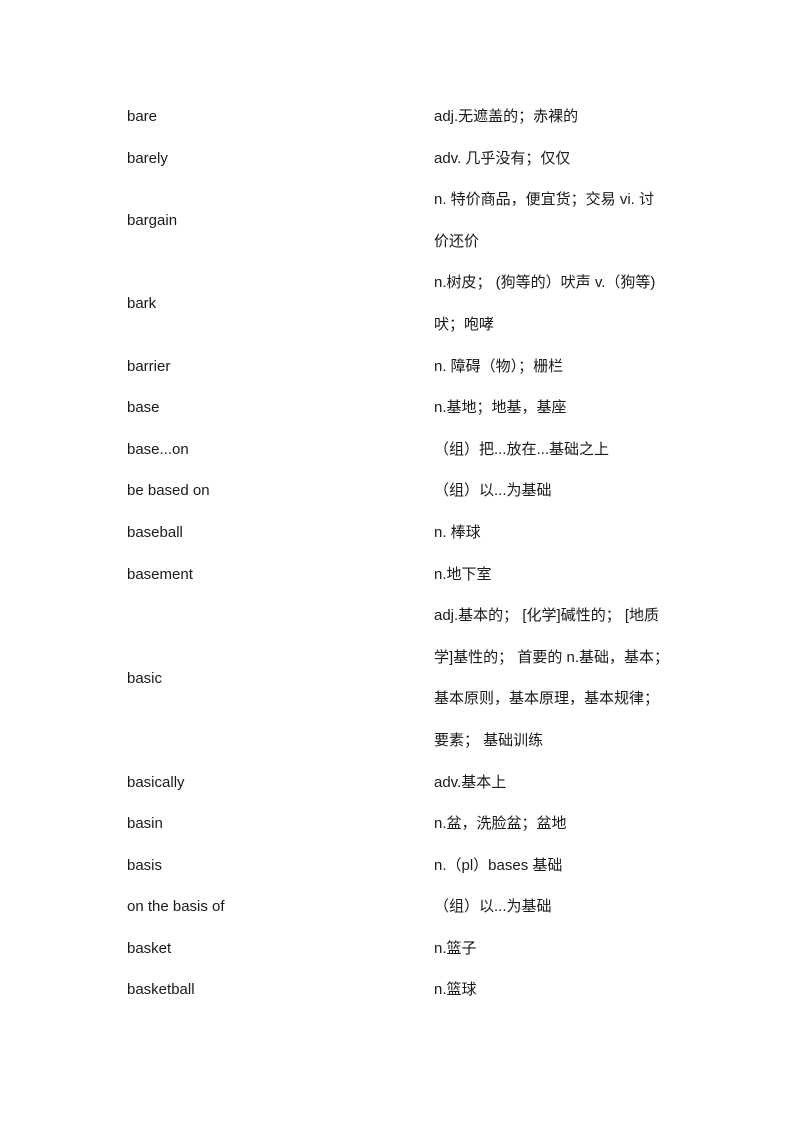 The width and height of the screenshot is (794, 1123). Describe the element at coordinates (399, 949) in the screenshot. I see `vocab-row: basket n.篮子` at that location.